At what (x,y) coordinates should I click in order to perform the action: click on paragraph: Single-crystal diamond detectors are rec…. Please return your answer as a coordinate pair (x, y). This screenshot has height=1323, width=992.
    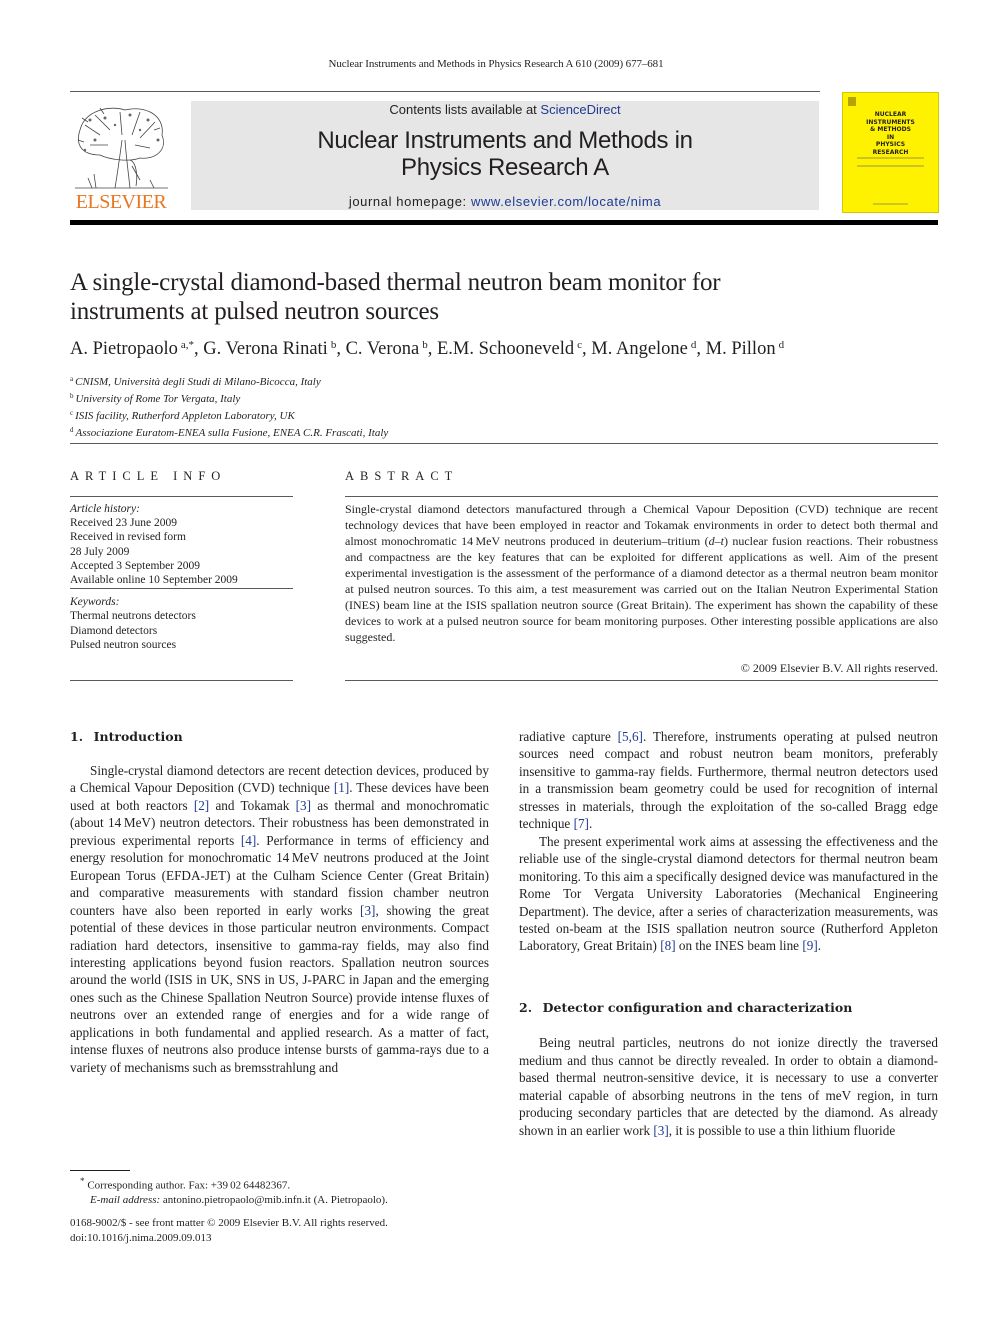
    Looking at the image, I should click on (279, 919).